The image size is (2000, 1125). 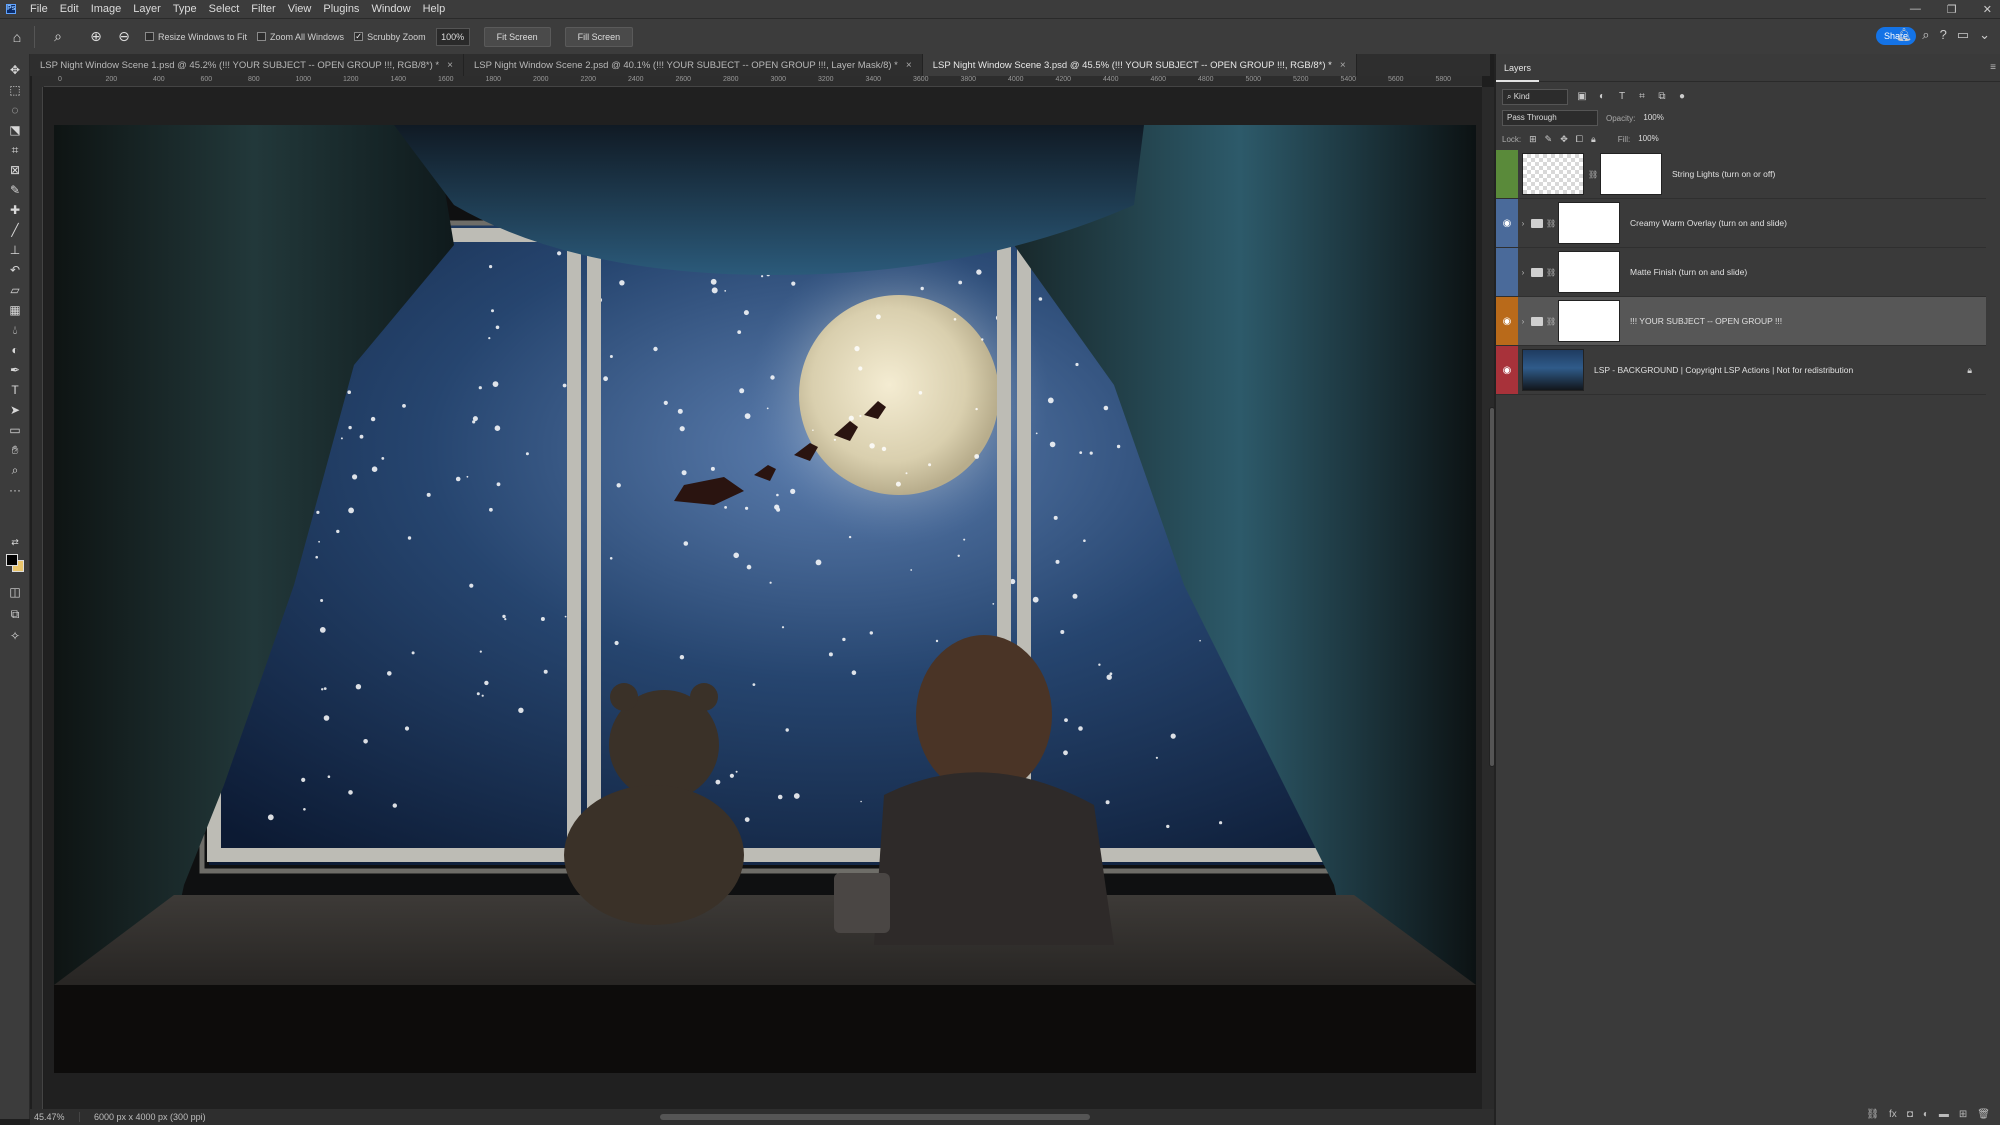 I want to click on zoom-out-icon: ⊖, so click(x=124, y=37).